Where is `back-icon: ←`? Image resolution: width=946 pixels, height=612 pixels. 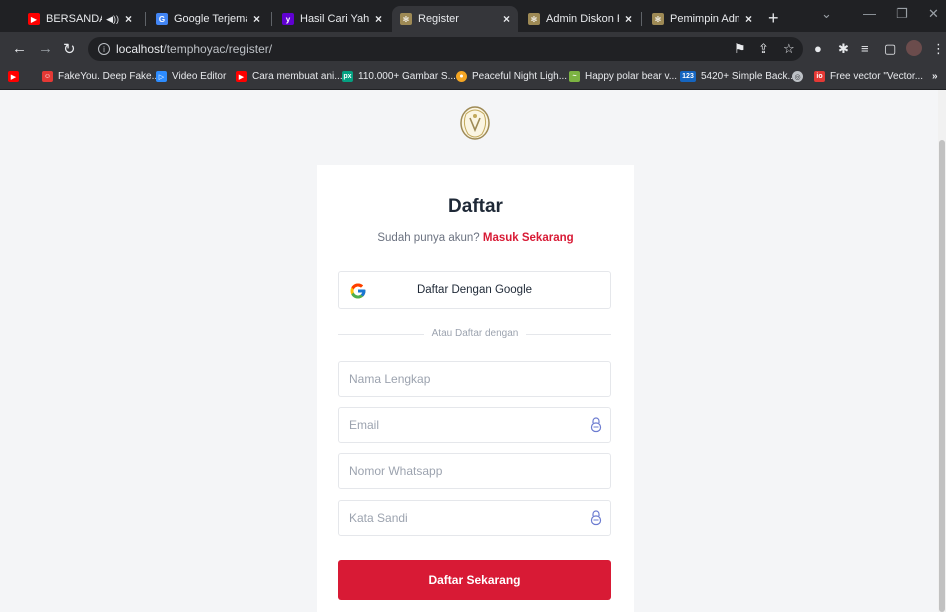 back-icon: ← is located at coordinates (19, 48).